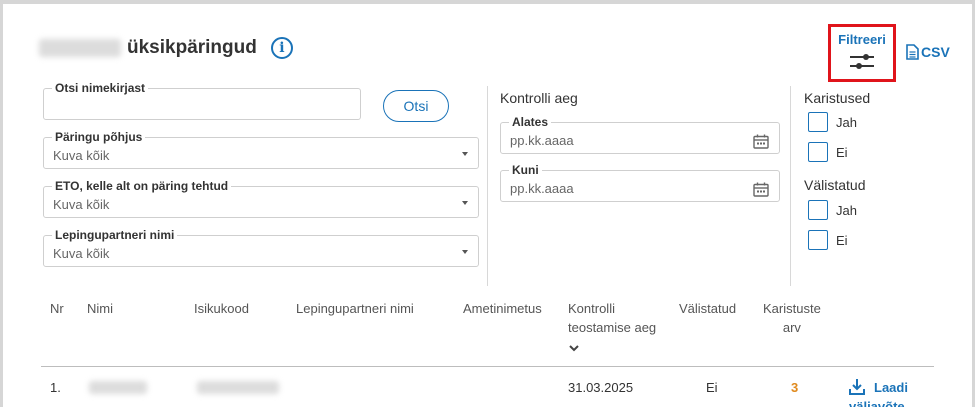  What do you see at coordinates (846, 122) in the screenshot?
I see `penalties-yes-label: Jah` at bounding box center [846, 122].